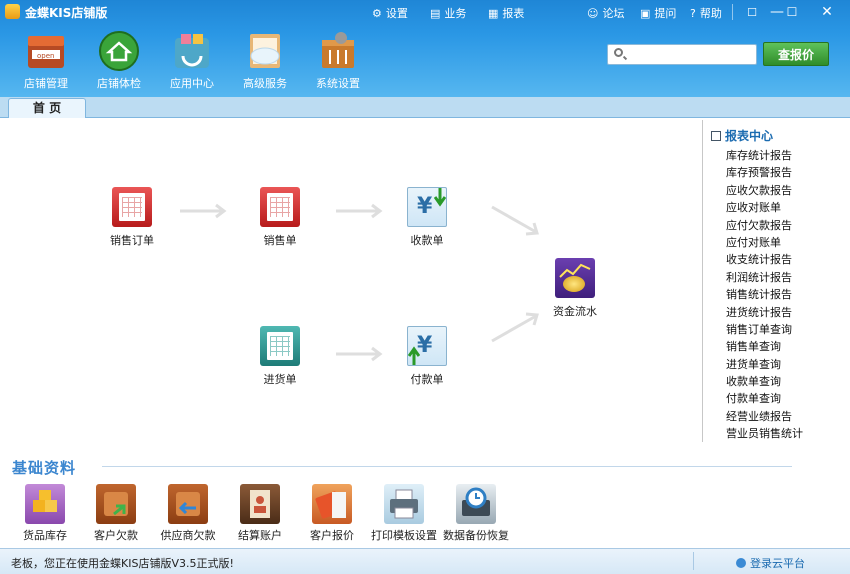 Image resolution: width=850 pixels, height=574 pixels. What do you see at coordinates (46, 51) in the screenshot?
I see `store-icon: open` at bounding box center [46, 51].